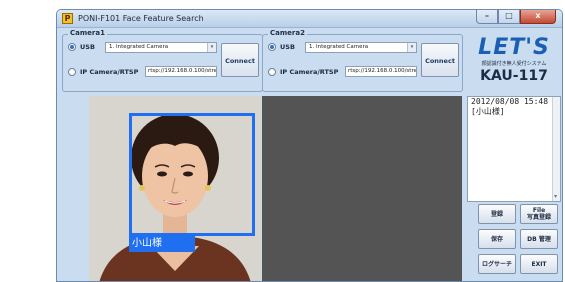 This screenshot has height=282, width=565. Describe the element at coordinates (488, 111) in the screenshot. I see `log-line: [小山様]` at that location.